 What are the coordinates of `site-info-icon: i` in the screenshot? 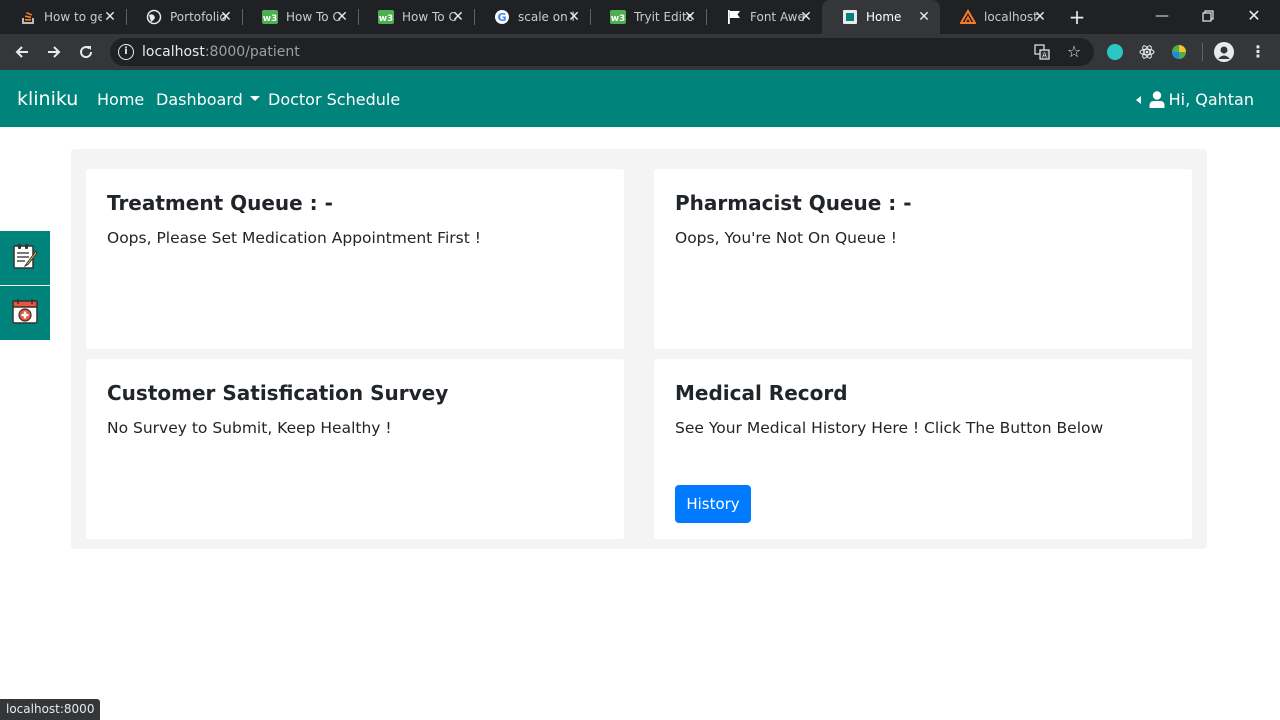 It's located at (126, 52).